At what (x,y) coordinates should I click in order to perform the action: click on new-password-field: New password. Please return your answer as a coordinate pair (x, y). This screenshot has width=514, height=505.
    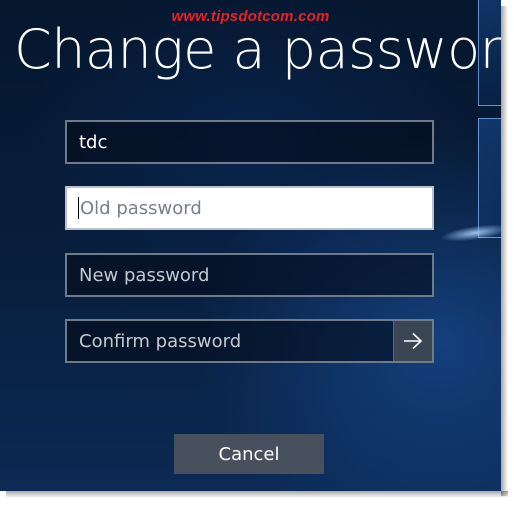
    Looking at the image, I should click on (249, 275).